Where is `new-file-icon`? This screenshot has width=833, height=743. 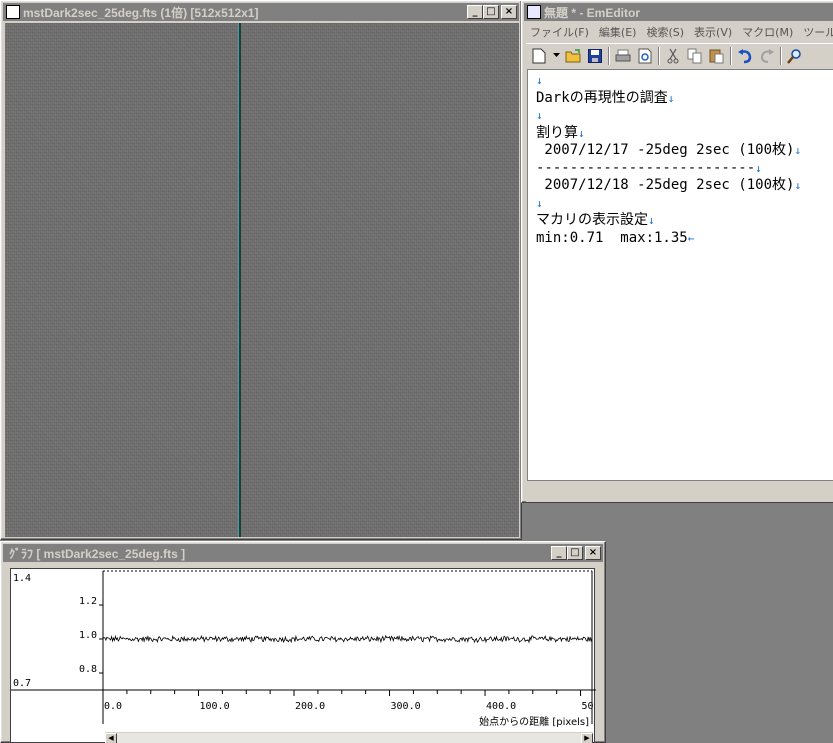
new-file-icon is located at coordinates (539, 56).